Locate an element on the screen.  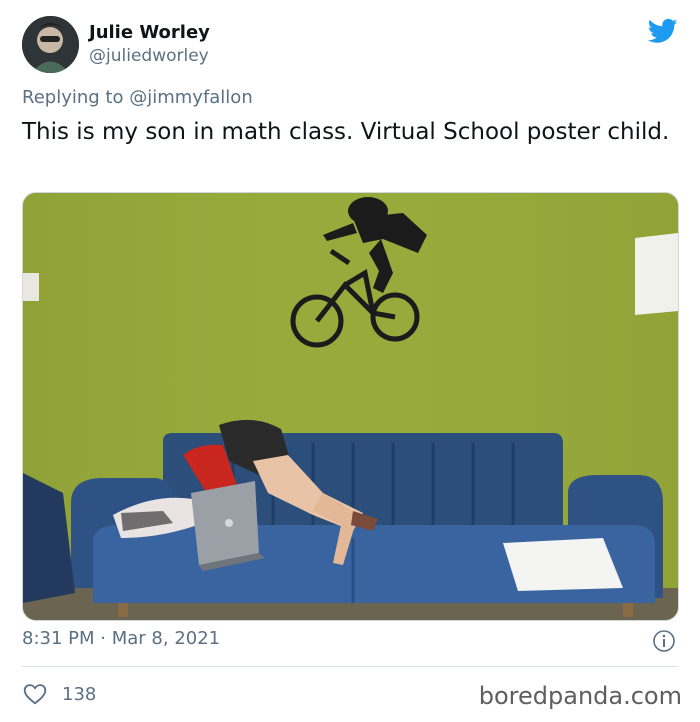
watermark: boredpanda.com is located at coordinates (580, 696).